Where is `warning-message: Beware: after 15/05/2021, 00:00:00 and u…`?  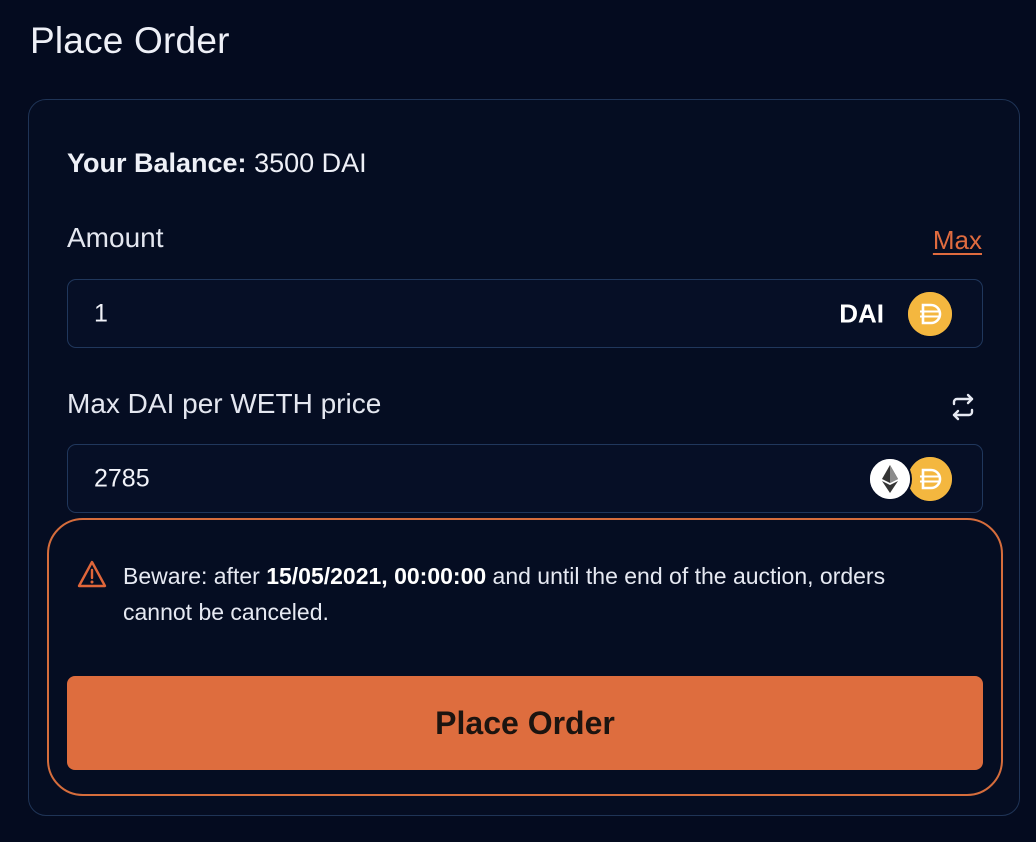 warning-message: Beware: after 15/05/2021, 00:00:00 and u… is located at coordinates (523, 594).